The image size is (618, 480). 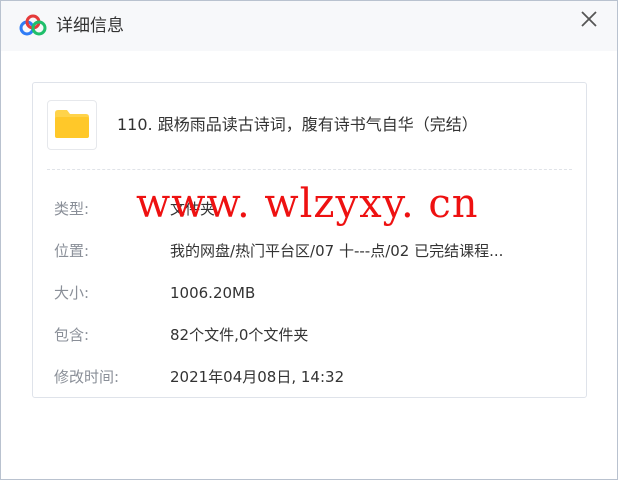 What do you see at coordinates (257, 377) in the screenshot?
I see `detail-value: 2021年04月08日, 14:32` at bounding box center [257, 377].